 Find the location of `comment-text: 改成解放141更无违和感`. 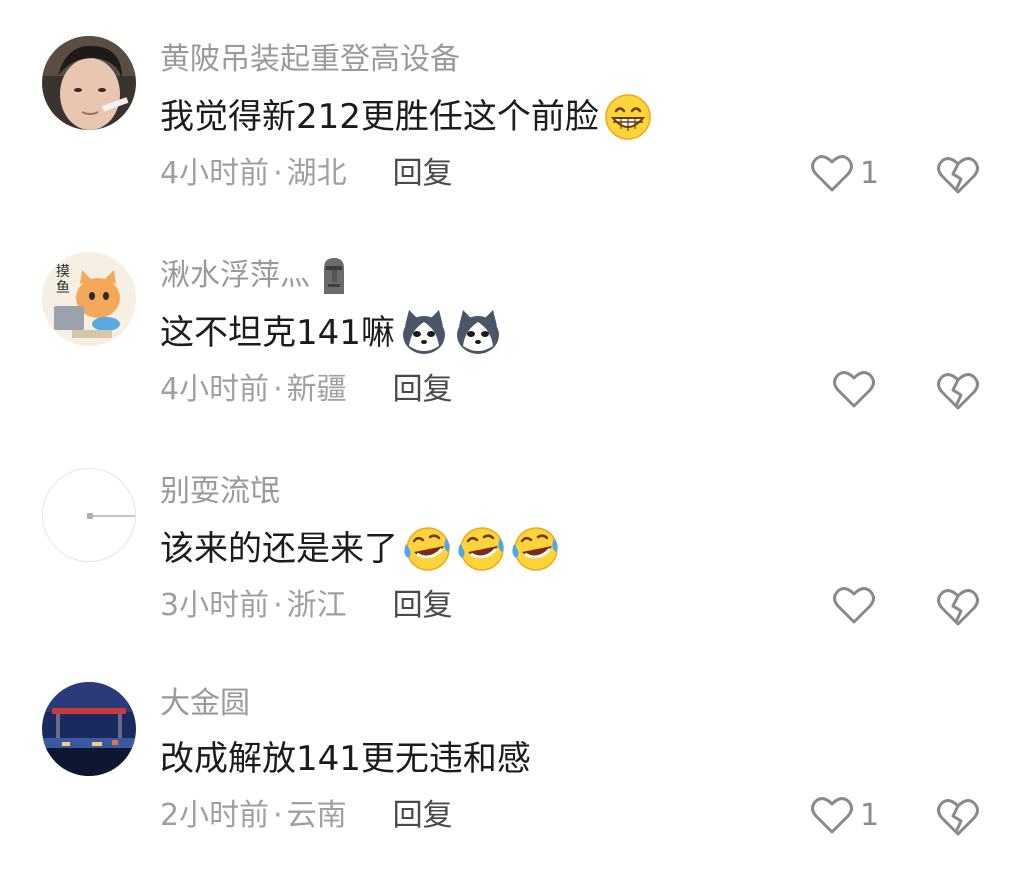

comment-text: 改成解放141更无违和感 is located at coordinates (345, 759).